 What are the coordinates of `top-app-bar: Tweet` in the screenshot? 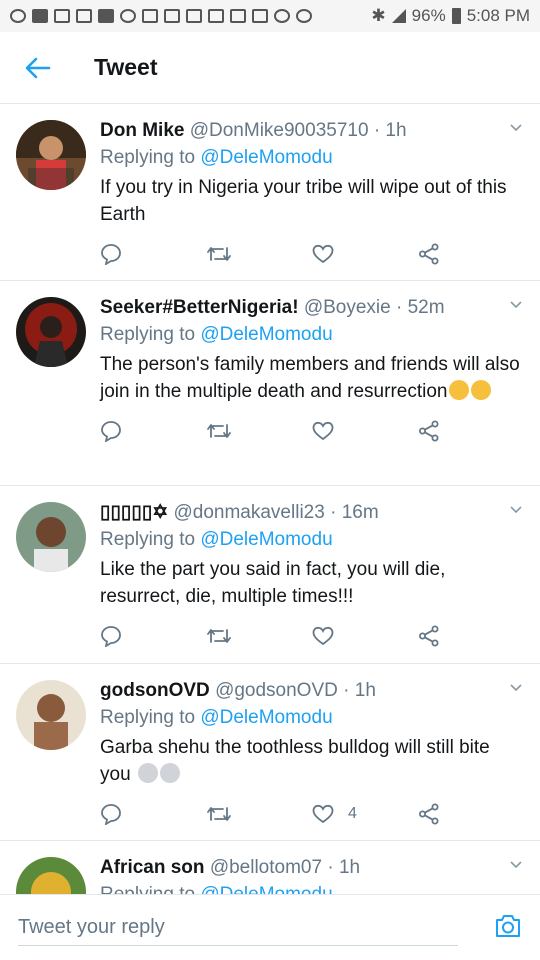 It's located at (270, 68).